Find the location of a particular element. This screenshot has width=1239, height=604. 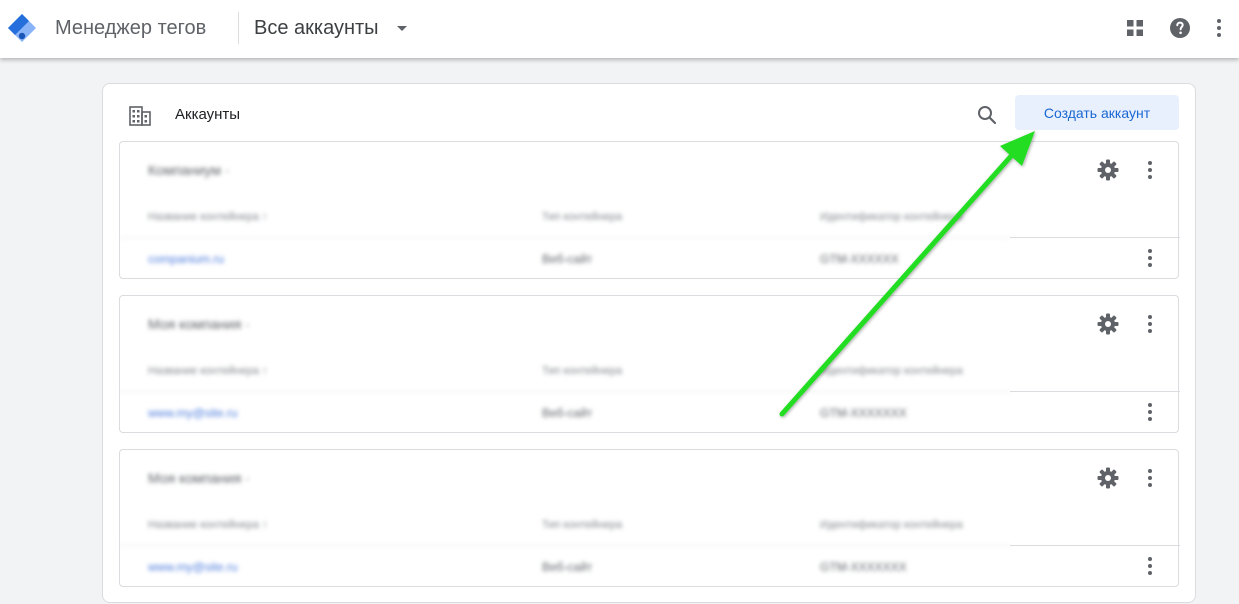

page-title: Аккаунты is located at coordinates (208, 114).